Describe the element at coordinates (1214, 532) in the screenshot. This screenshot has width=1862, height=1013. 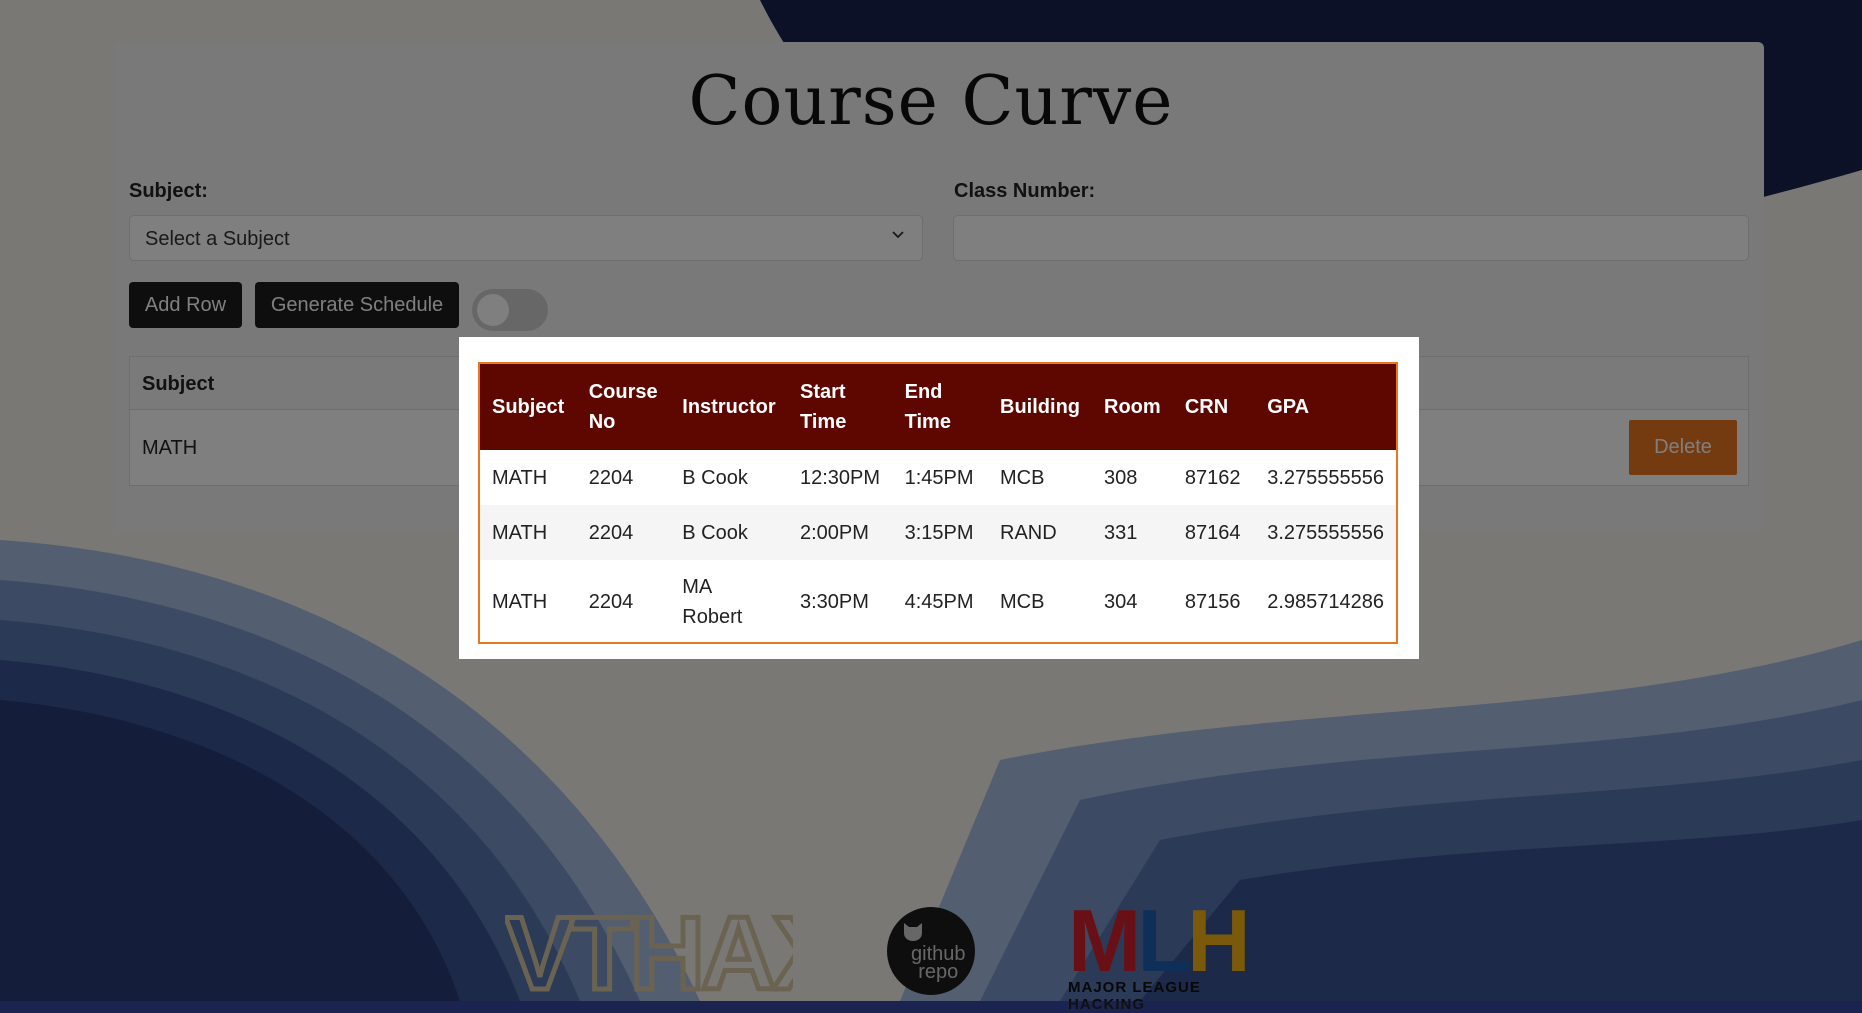
I see `cell-crn: 87164` at that location.